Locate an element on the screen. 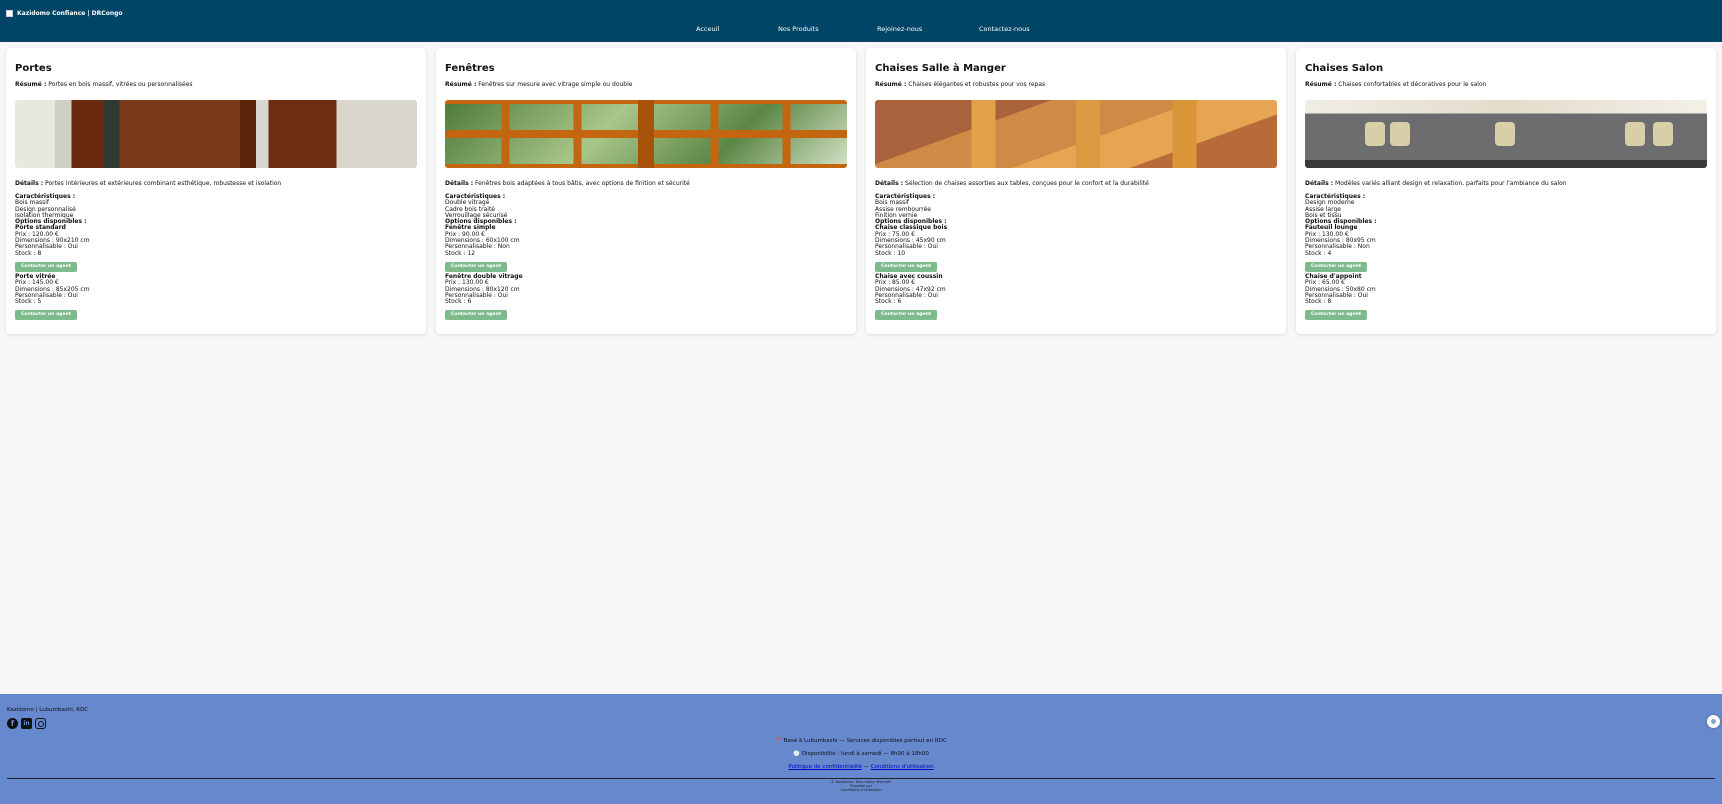  instagram-icon is located at coordinates (40, 723).